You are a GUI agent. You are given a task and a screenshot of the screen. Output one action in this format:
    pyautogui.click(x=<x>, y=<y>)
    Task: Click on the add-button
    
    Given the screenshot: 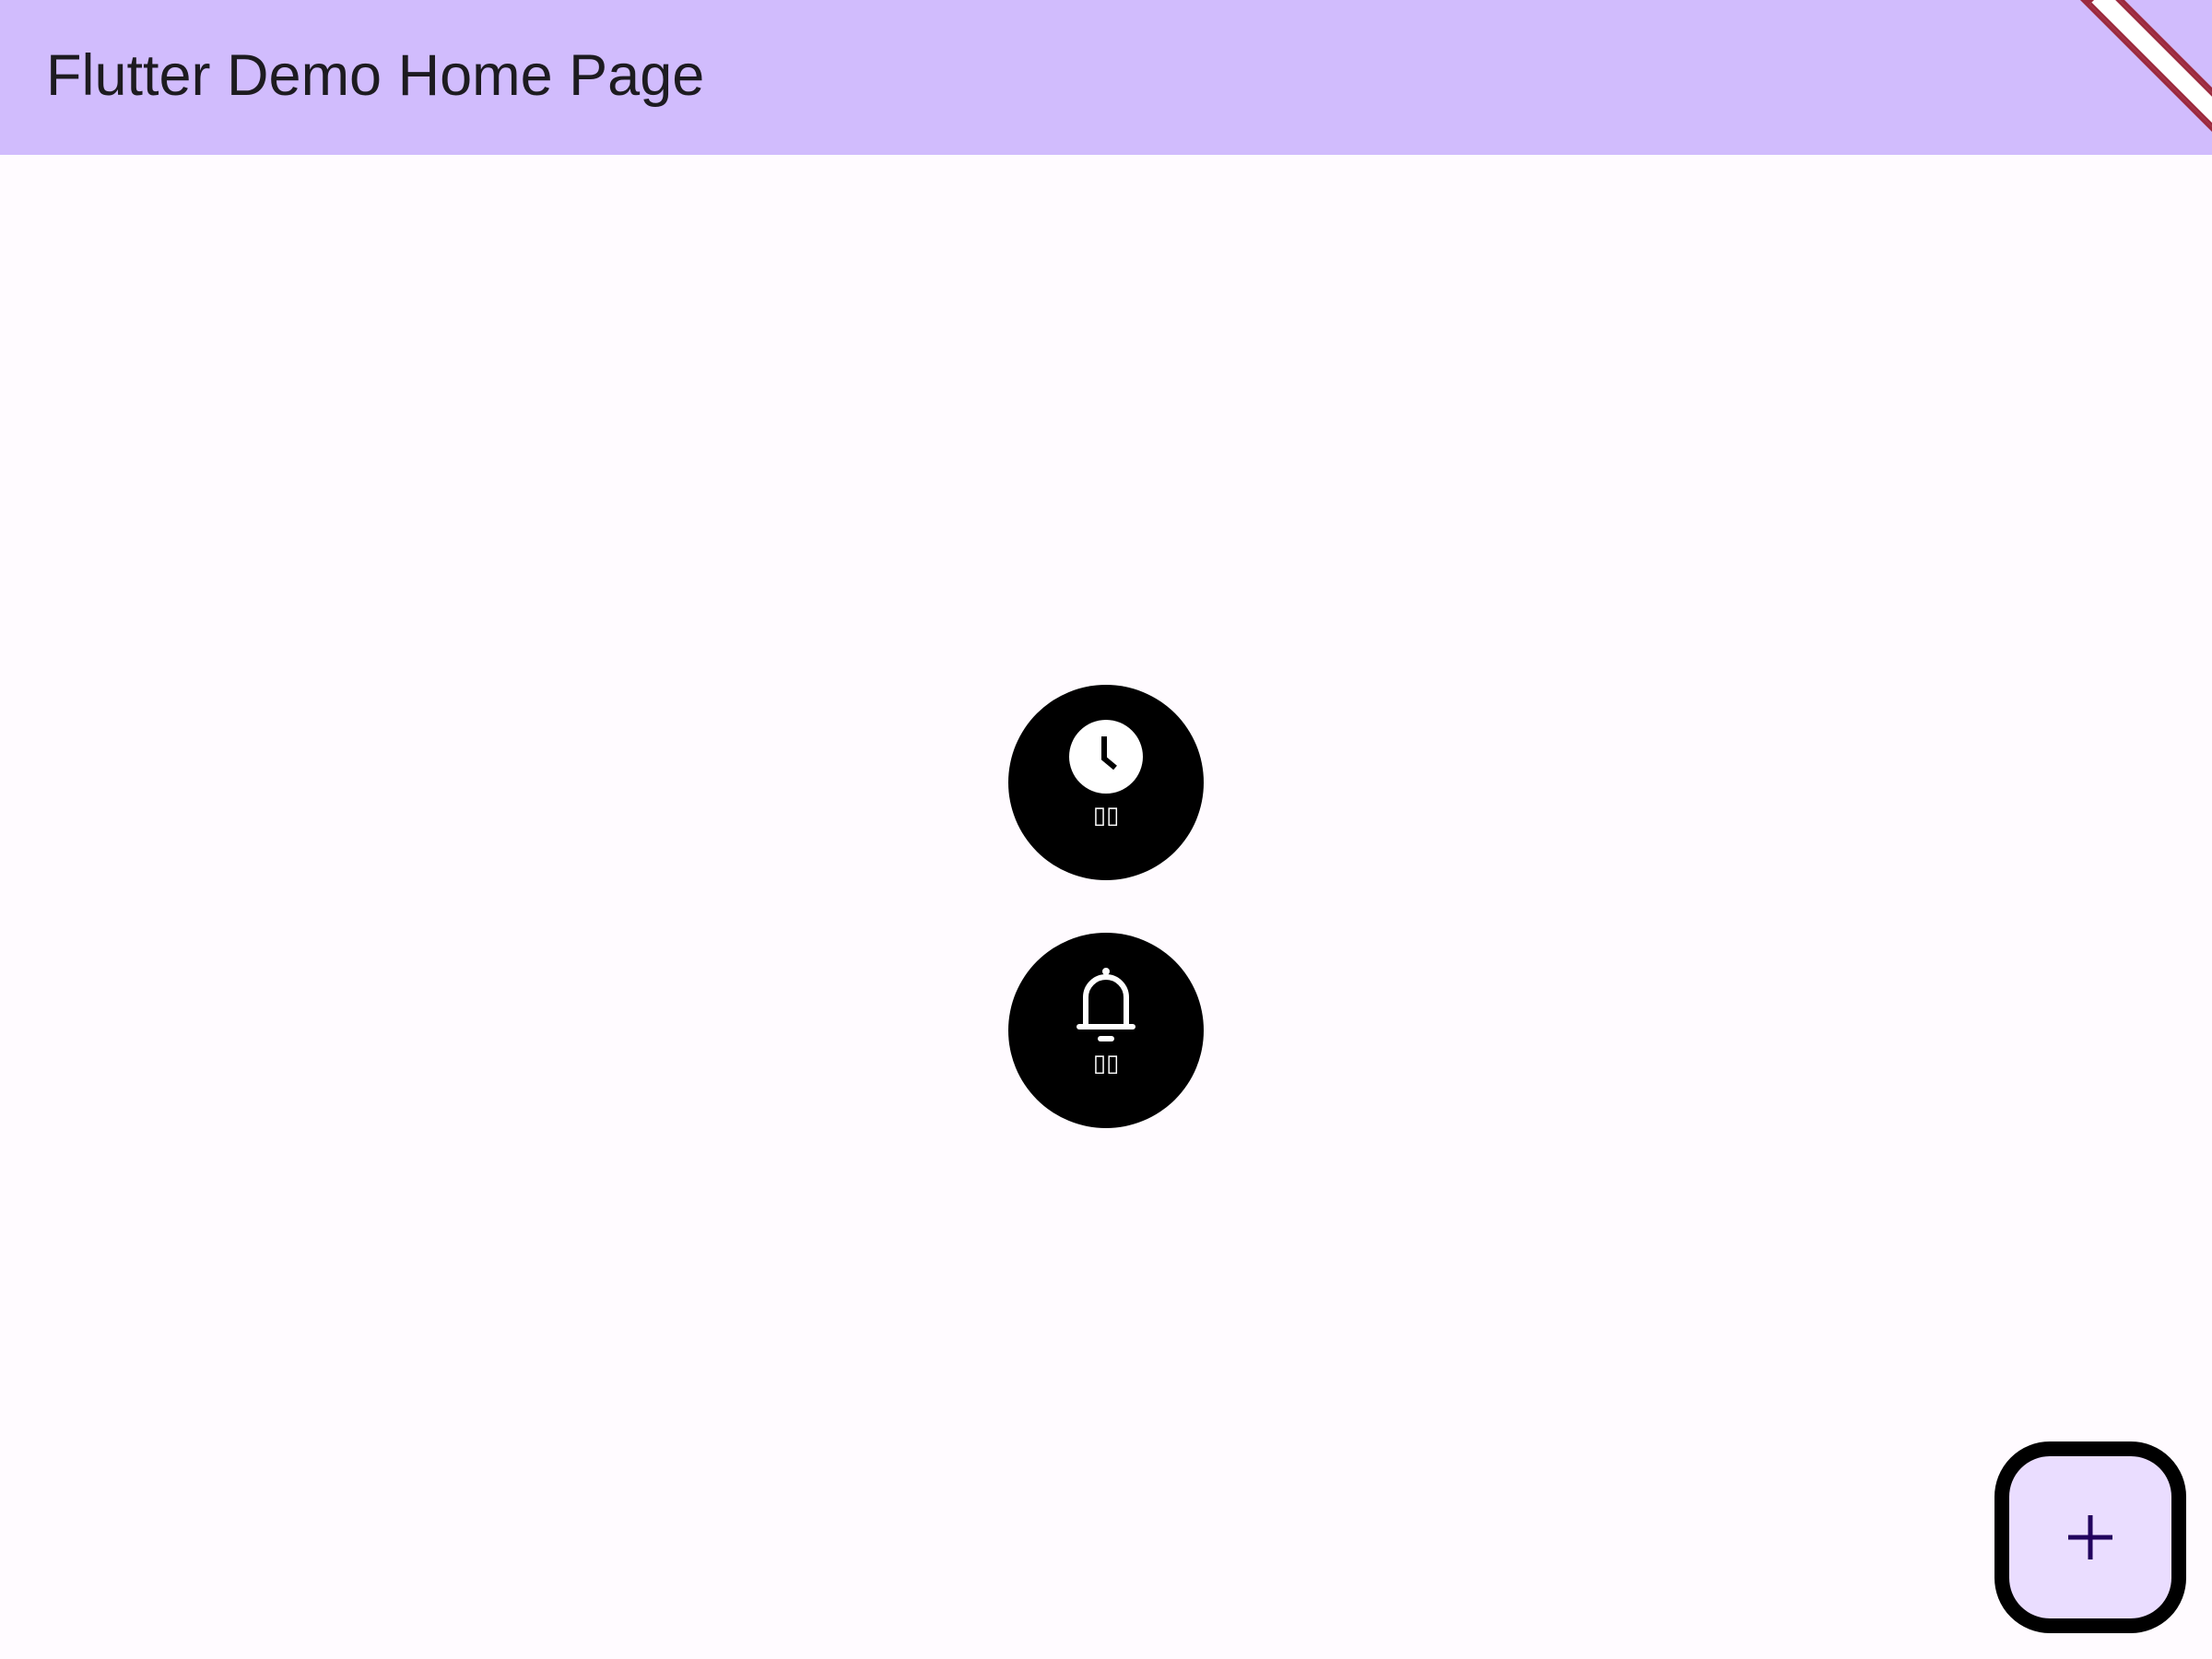 What is the action you would take?
    pyautogui.click(x=2090, y=1537)
    